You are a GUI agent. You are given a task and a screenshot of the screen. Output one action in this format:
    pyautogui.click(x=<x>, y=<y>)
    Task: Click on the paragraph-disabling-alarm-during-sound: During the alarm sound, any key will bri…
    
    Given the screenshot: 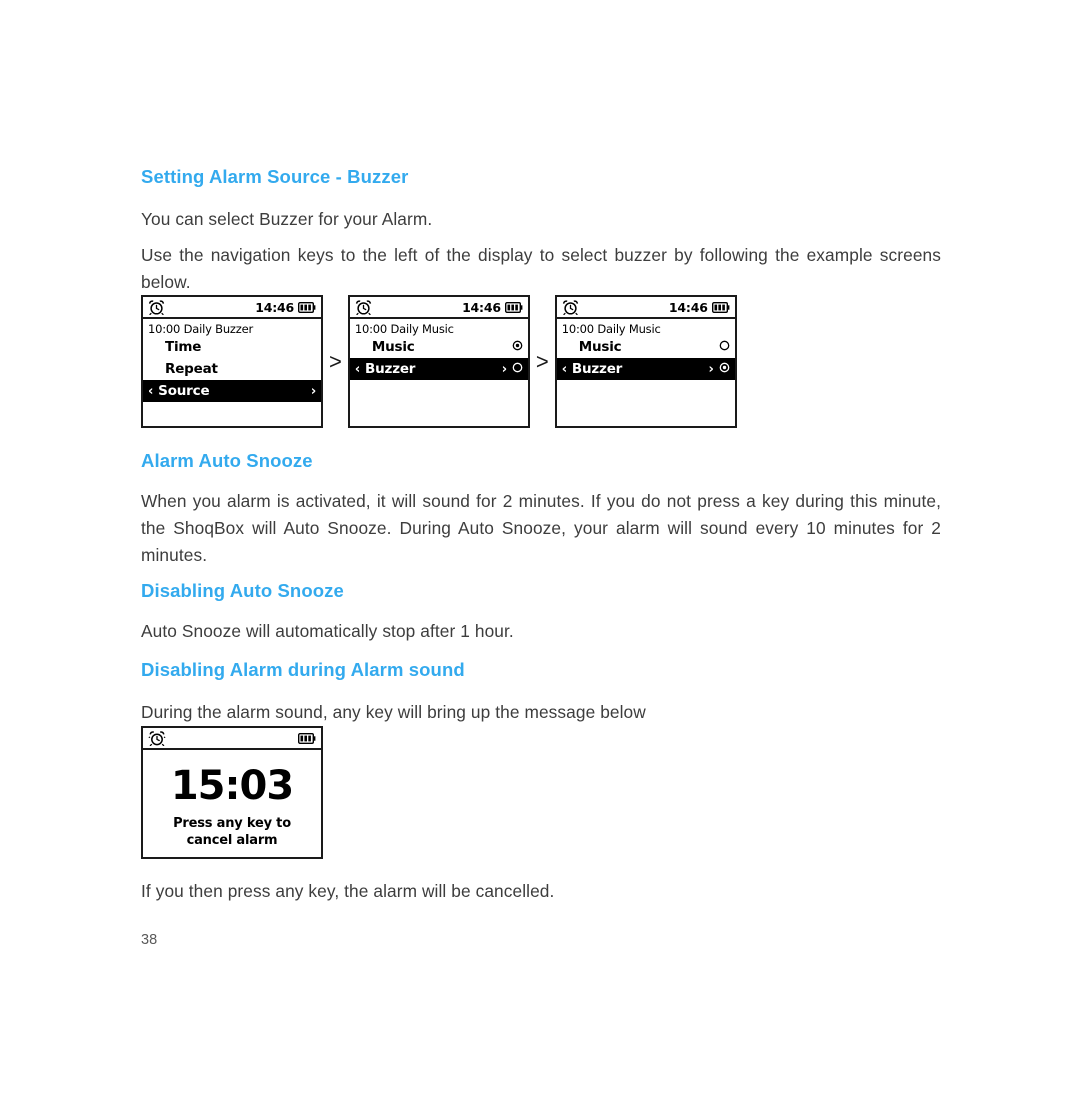 What is the action you would take?
    pyautogui.click(x=393, y=712)
    